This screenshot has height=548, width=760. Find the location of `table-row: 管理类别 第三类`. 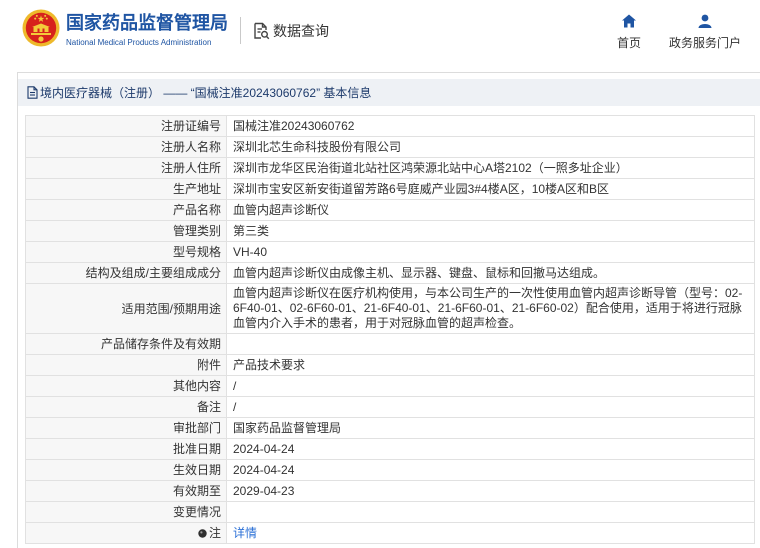

table-row: 管理类别 第三类 is located at coordinates (390, 231).